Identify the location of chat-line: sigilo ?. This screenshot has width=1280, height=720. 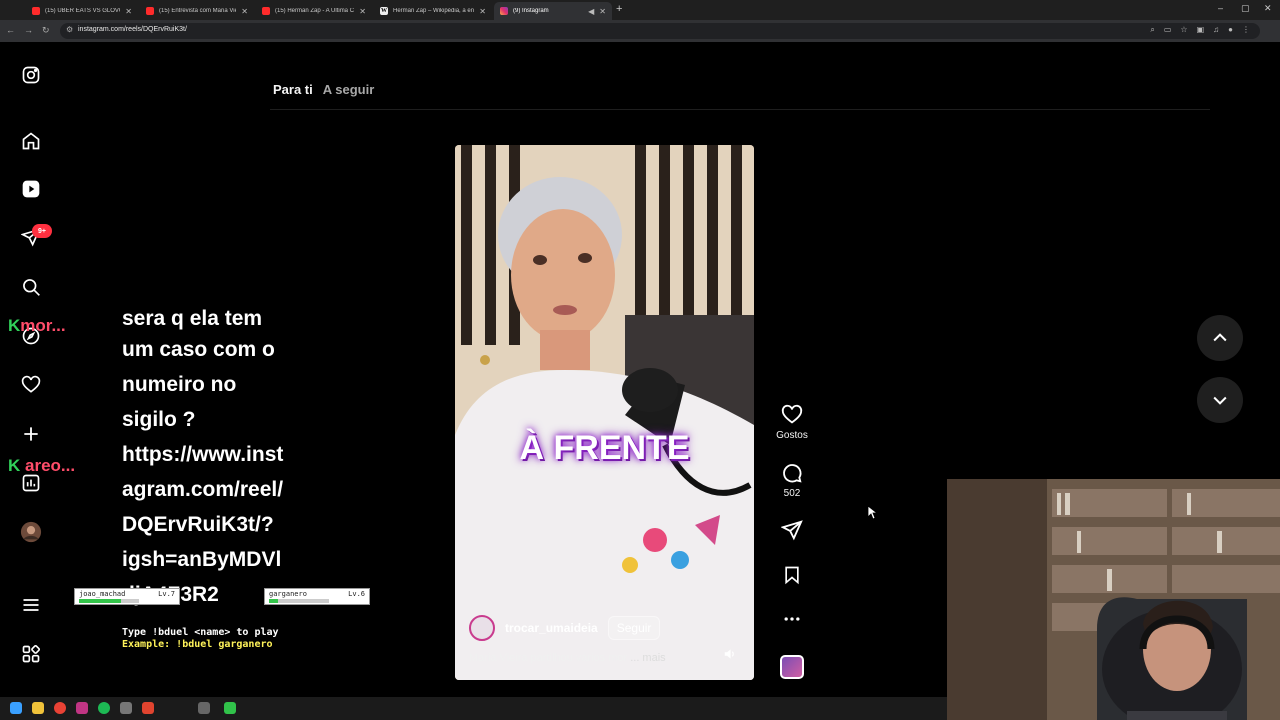
(159, 419).